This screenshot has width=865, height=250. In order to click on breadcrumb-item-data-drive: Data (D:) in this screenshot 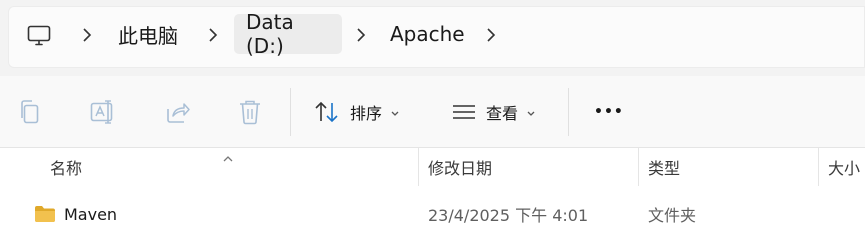, I will do `click(288, 34)`.